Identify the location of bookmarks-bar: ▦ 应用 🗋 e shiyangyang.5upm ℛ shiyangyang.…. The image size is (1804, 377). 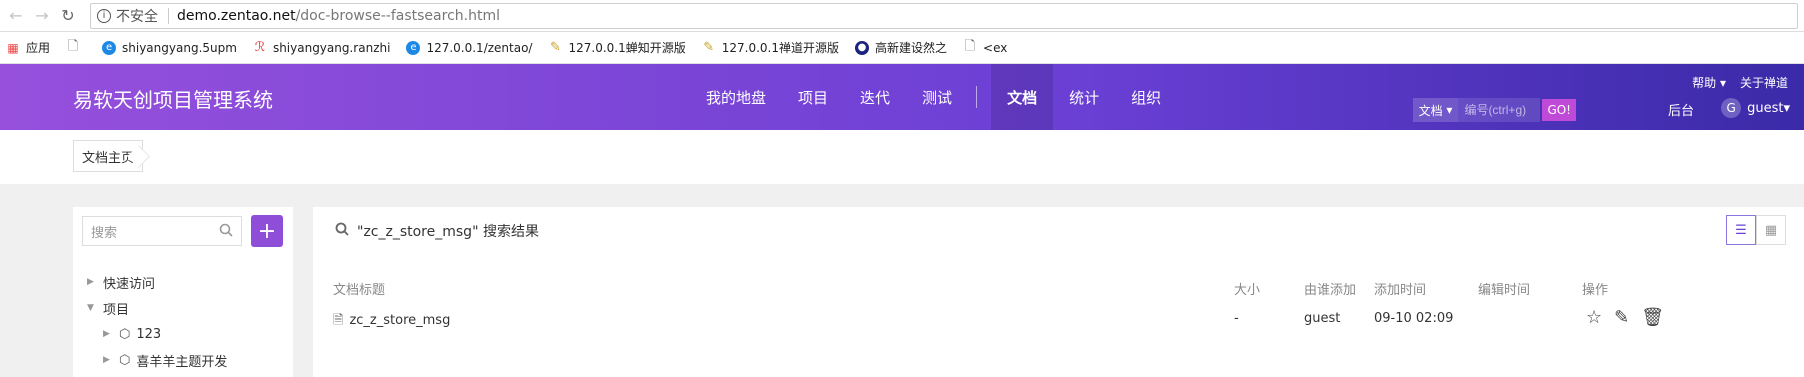
(902, 48).